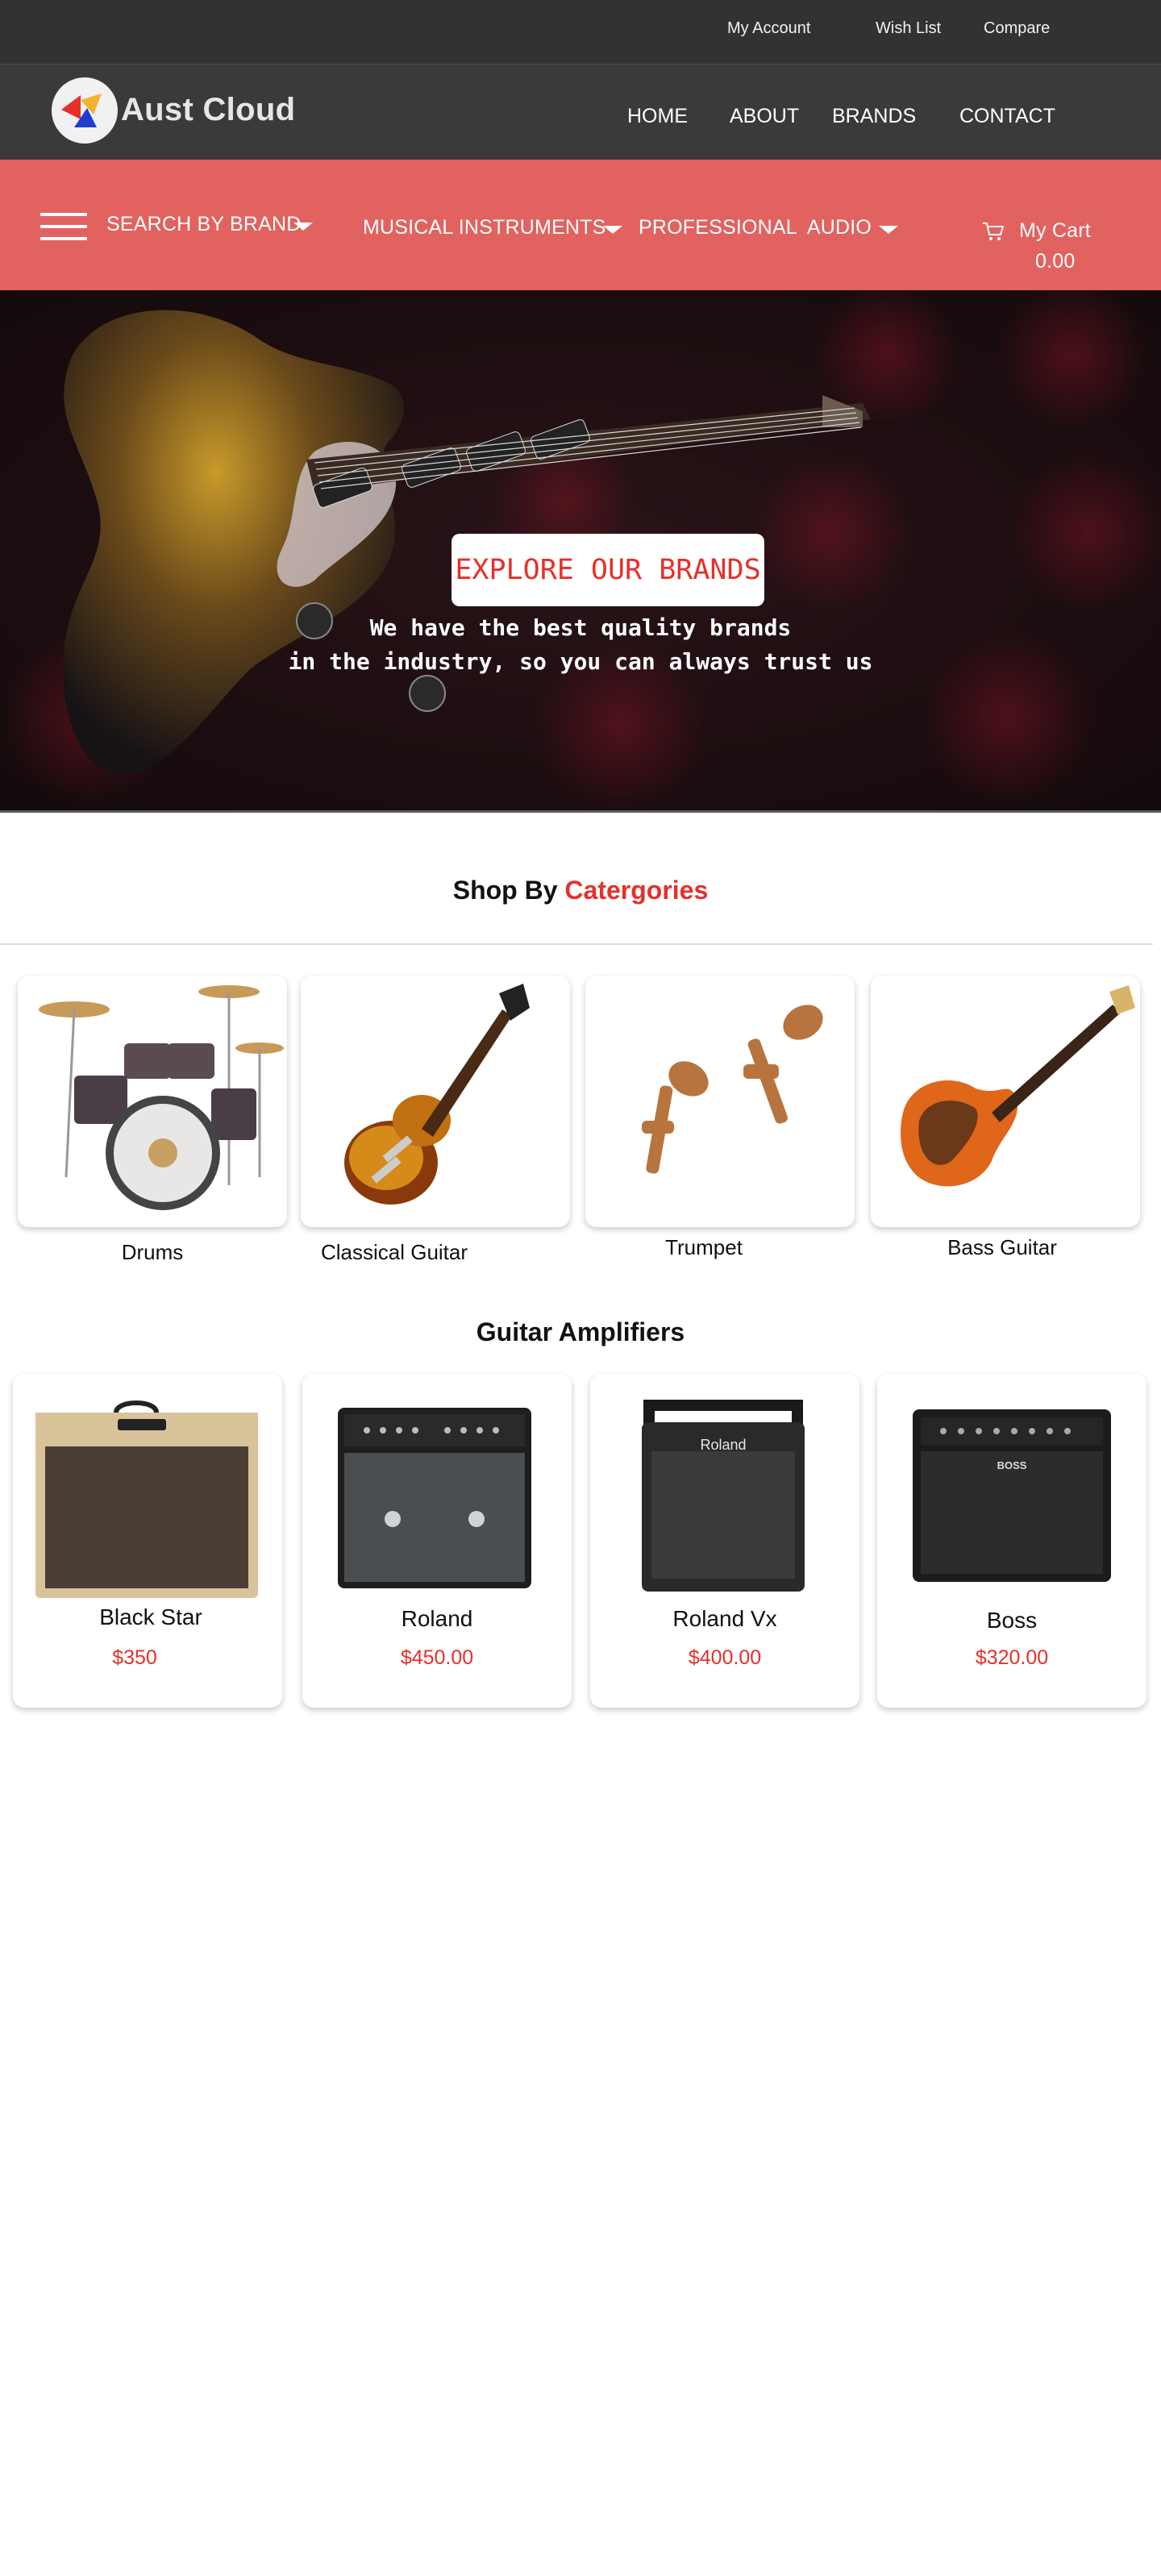 This screenshot has height=2576, width=1161. I want to click on category-card-classical-guitar, so click(435, 1101).